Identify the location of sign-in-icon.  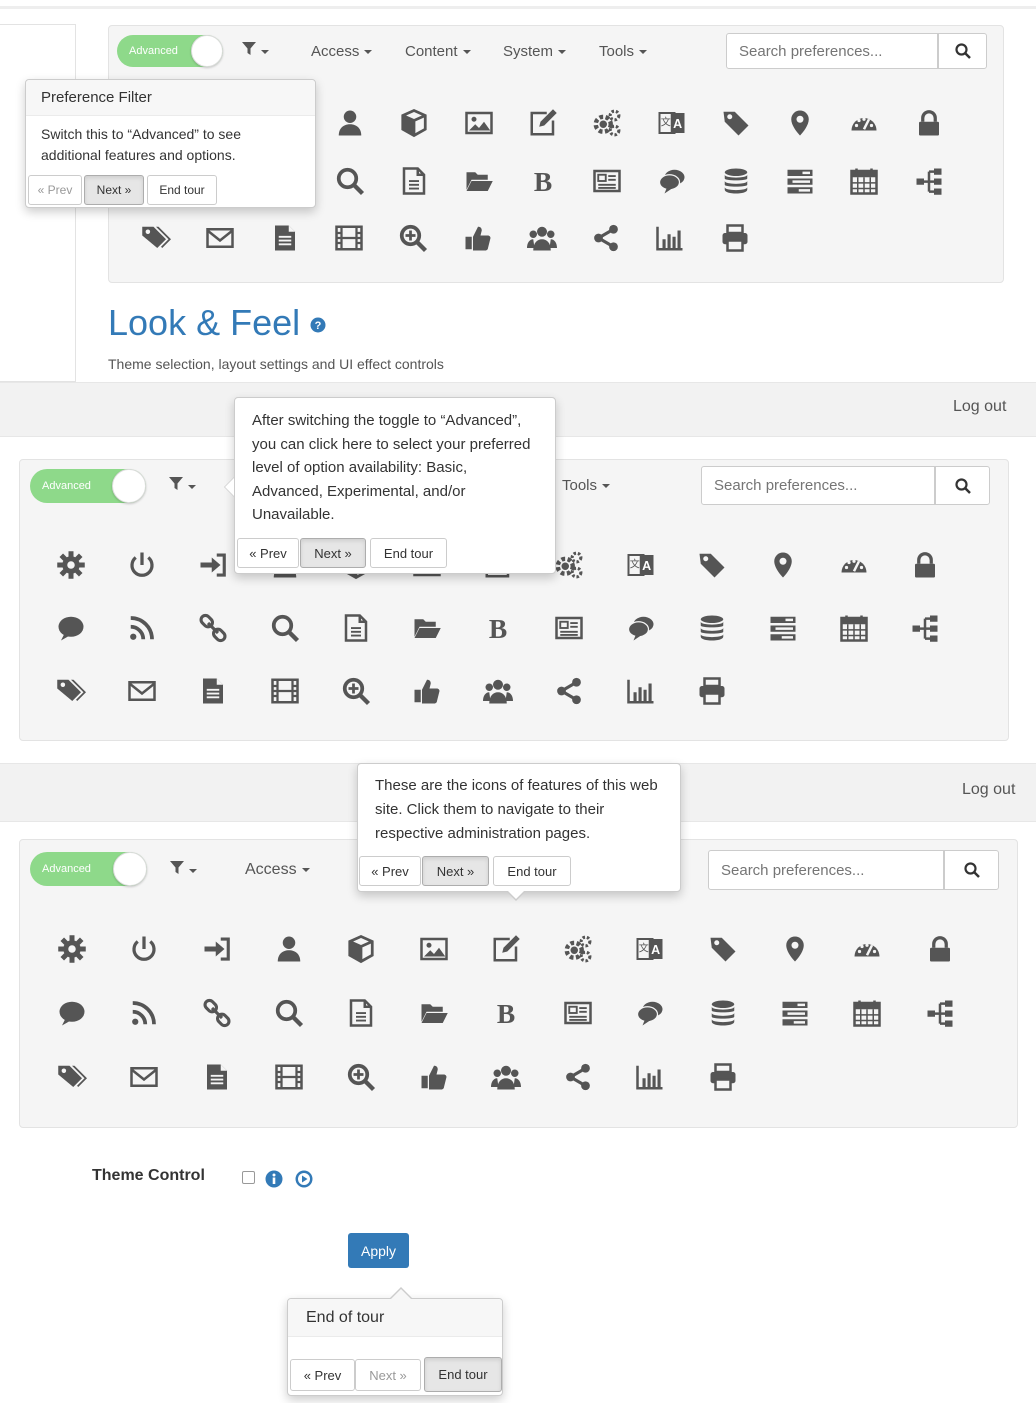
(213, 565).